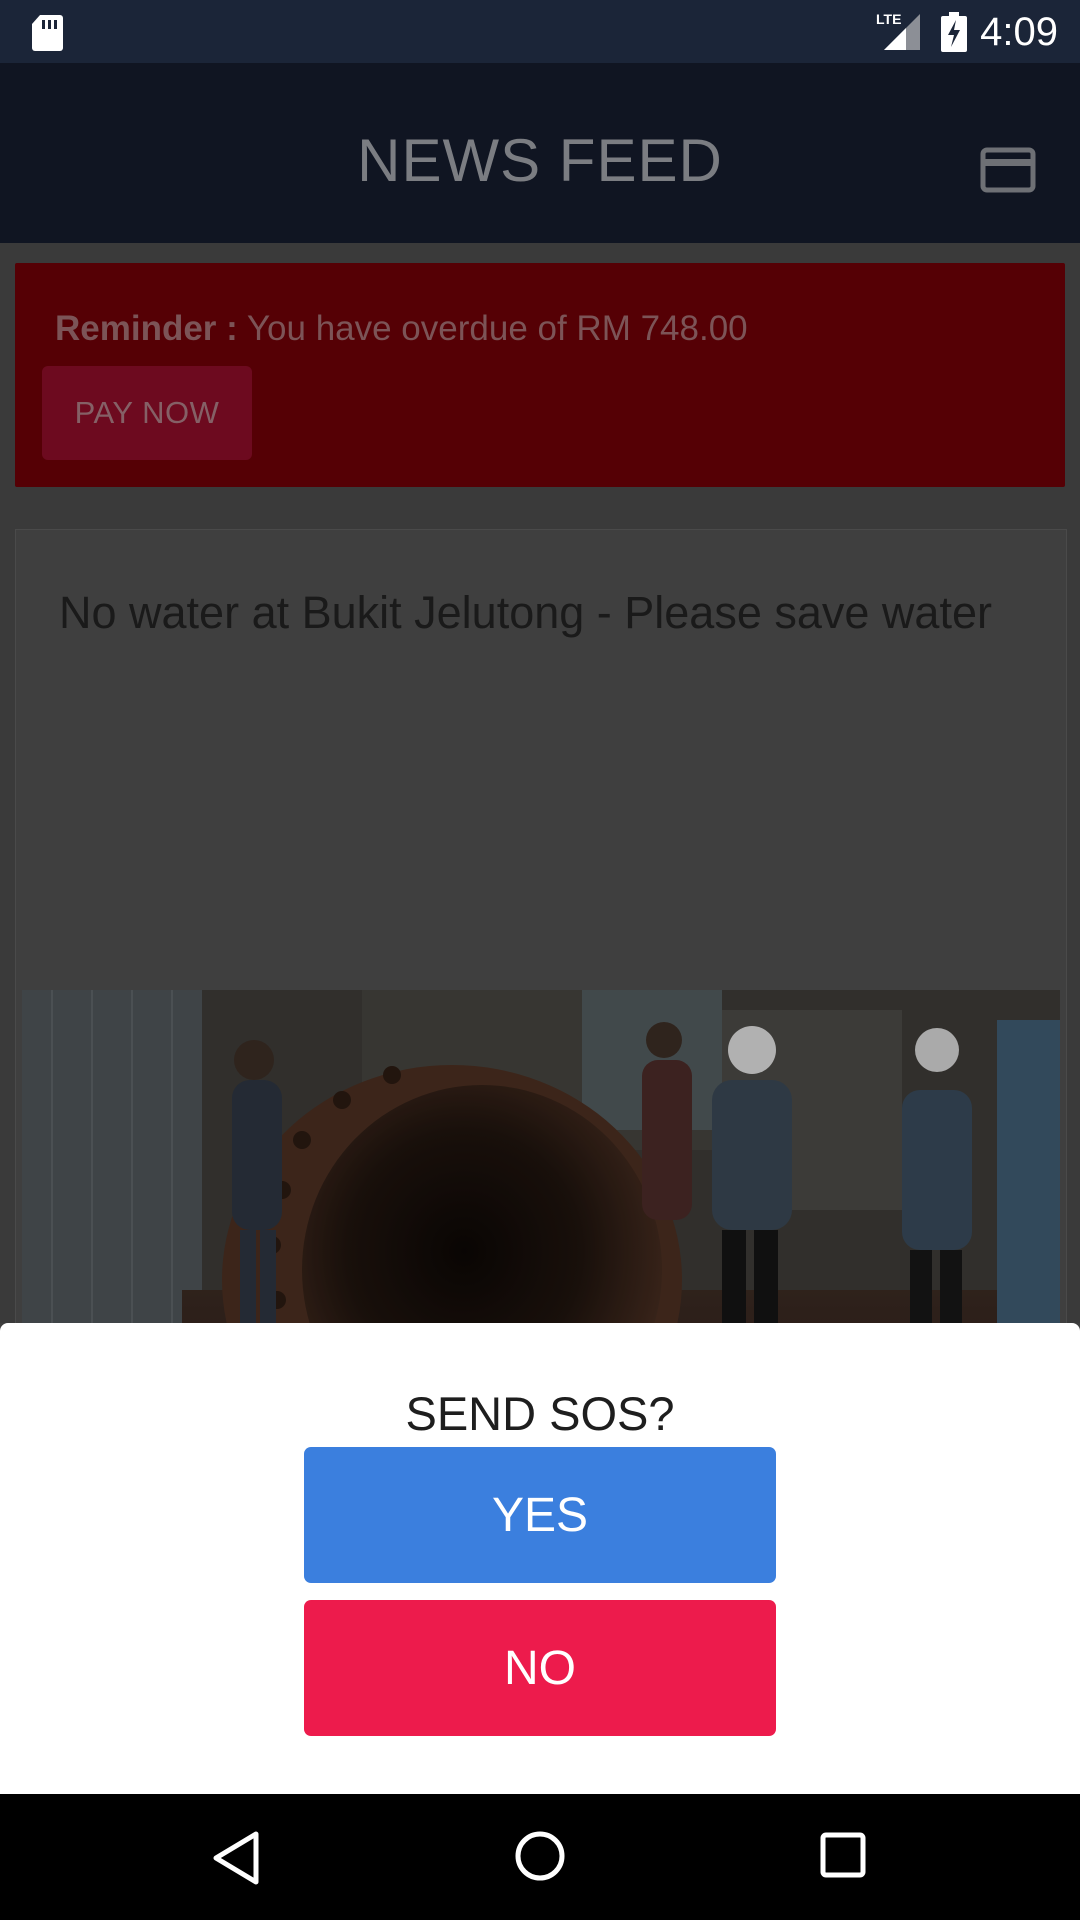  I want to click on pay-now-button: PAY NOW, so click(147, 413).